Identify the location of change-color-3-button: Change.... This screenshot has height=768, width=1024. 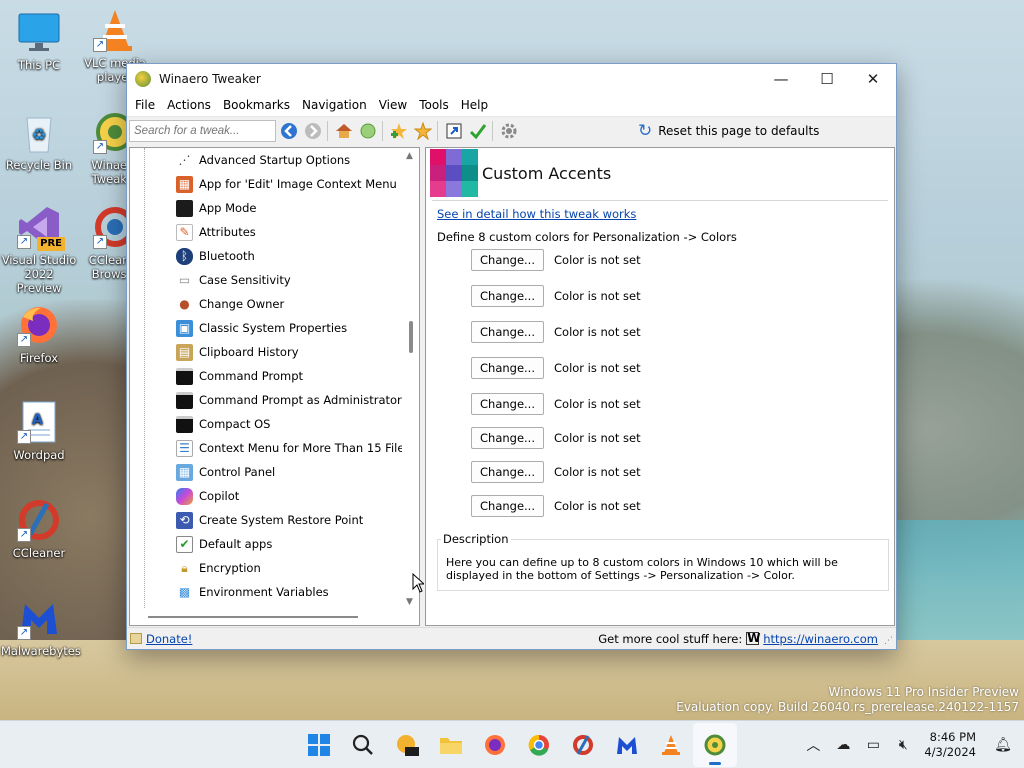
(507, 332).